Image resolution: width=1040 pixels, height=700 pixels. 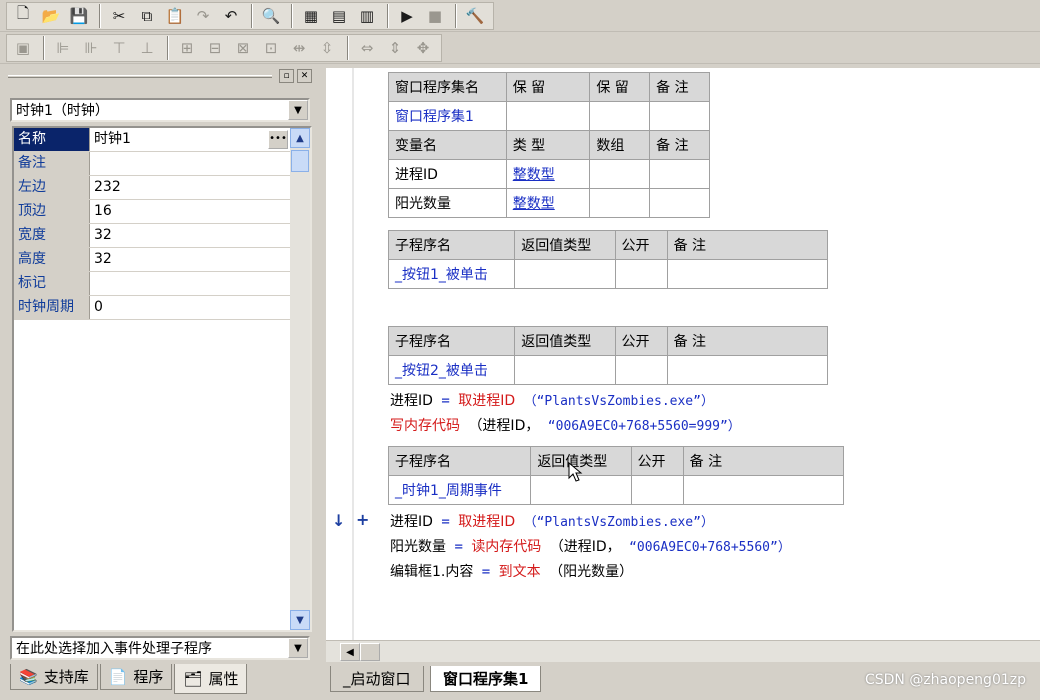 What do you see at coordinates (327, 48) in the screenshot?
I see `space-vertical-icon: ⇳` at bounding box center [327, 48].